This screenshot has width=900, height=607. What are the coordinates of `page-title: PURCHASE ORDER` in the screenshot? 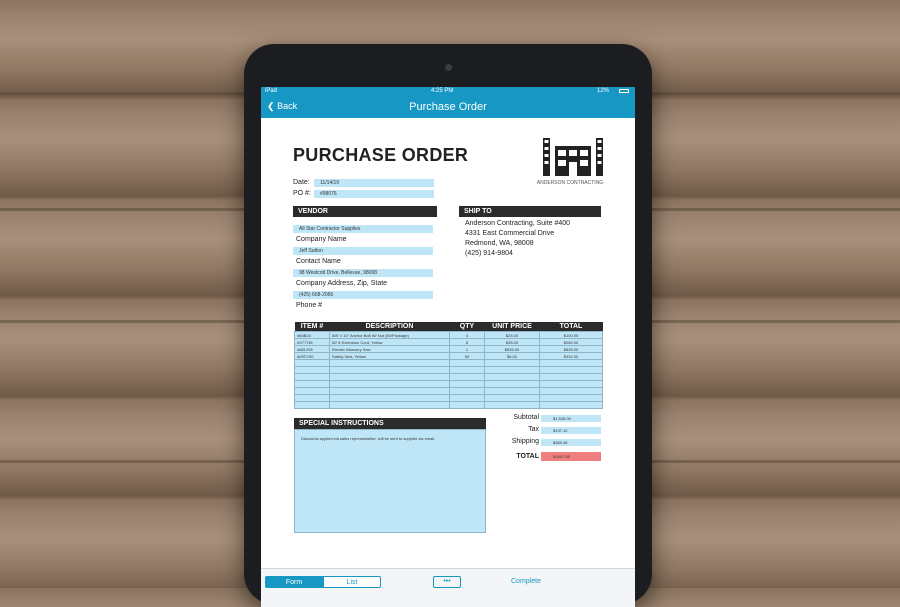 It's located at (381, 155).